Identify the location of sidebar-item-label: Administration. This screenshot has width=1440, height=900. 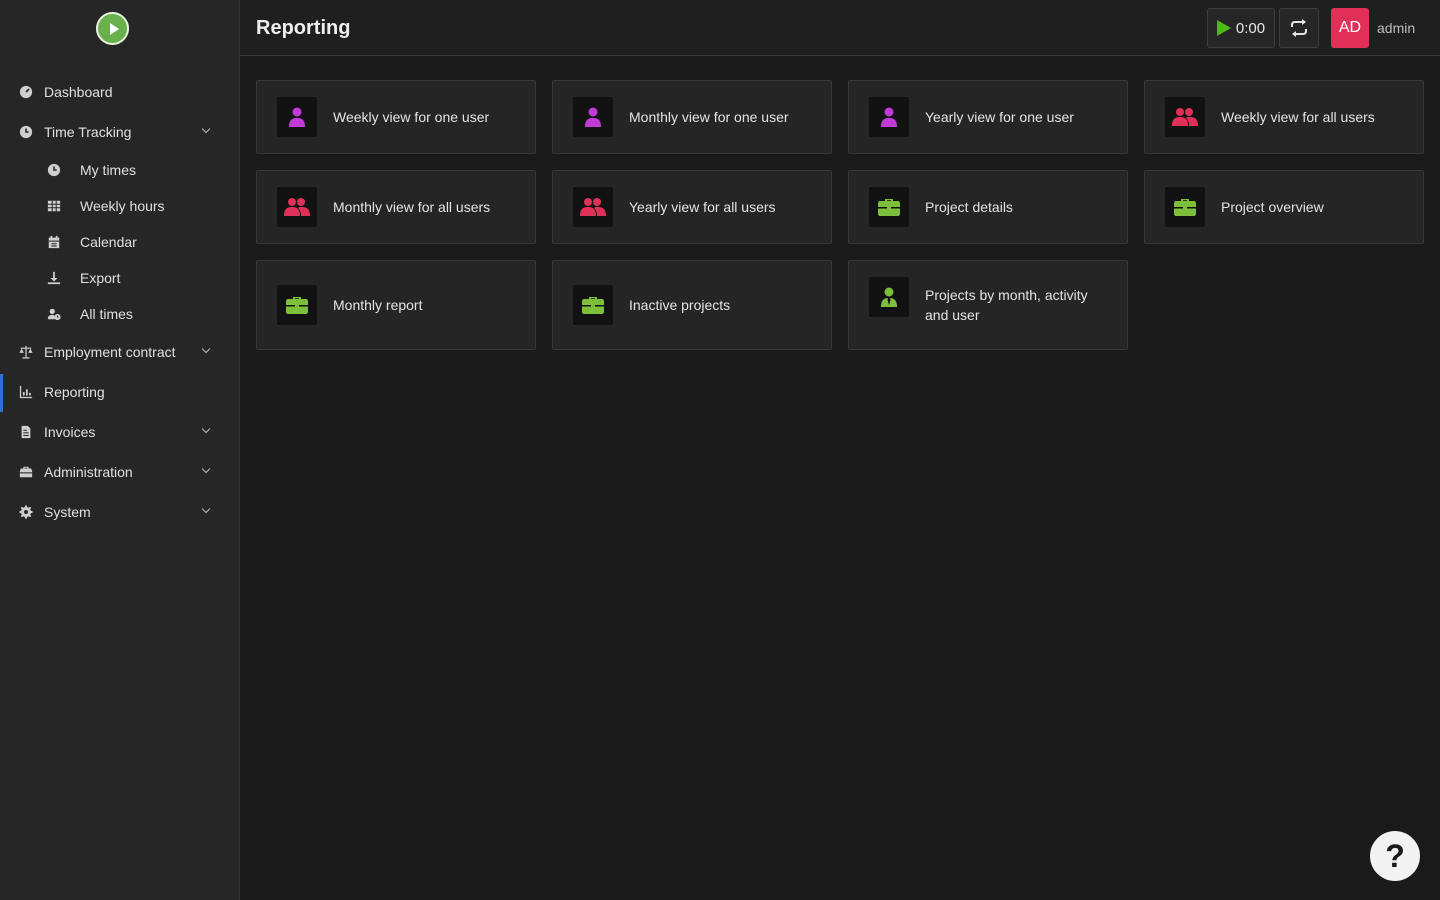
(88, 472).